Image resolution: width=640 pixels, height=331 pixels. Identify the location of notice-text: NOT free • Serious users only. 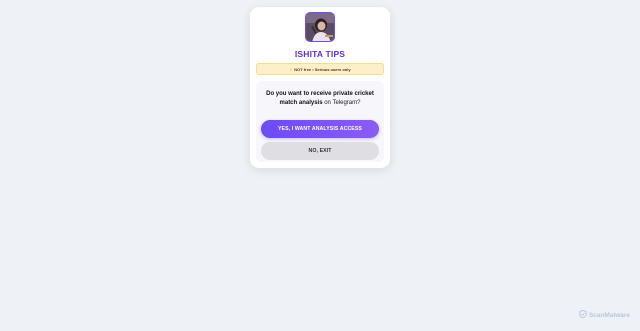
(322, 69).